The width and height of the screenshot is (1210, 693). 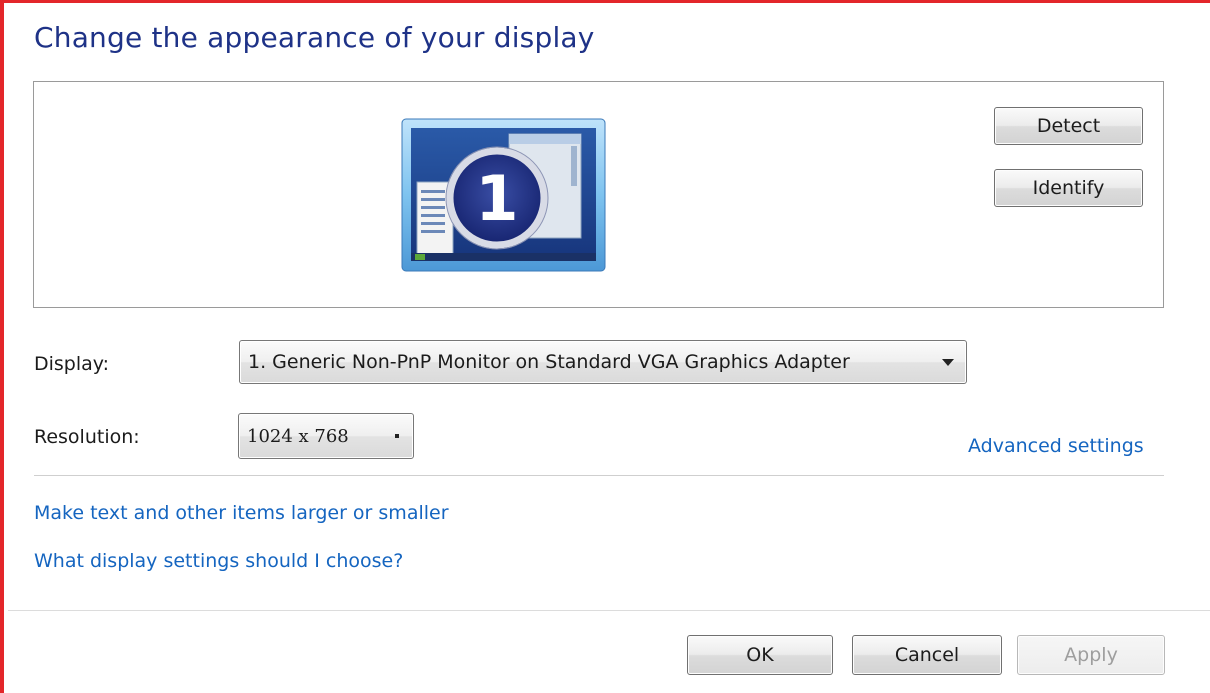 What do you see at coordinates (609, 610) in the screenshot?
I see `footer-divider` at bounding box center [609, 610].